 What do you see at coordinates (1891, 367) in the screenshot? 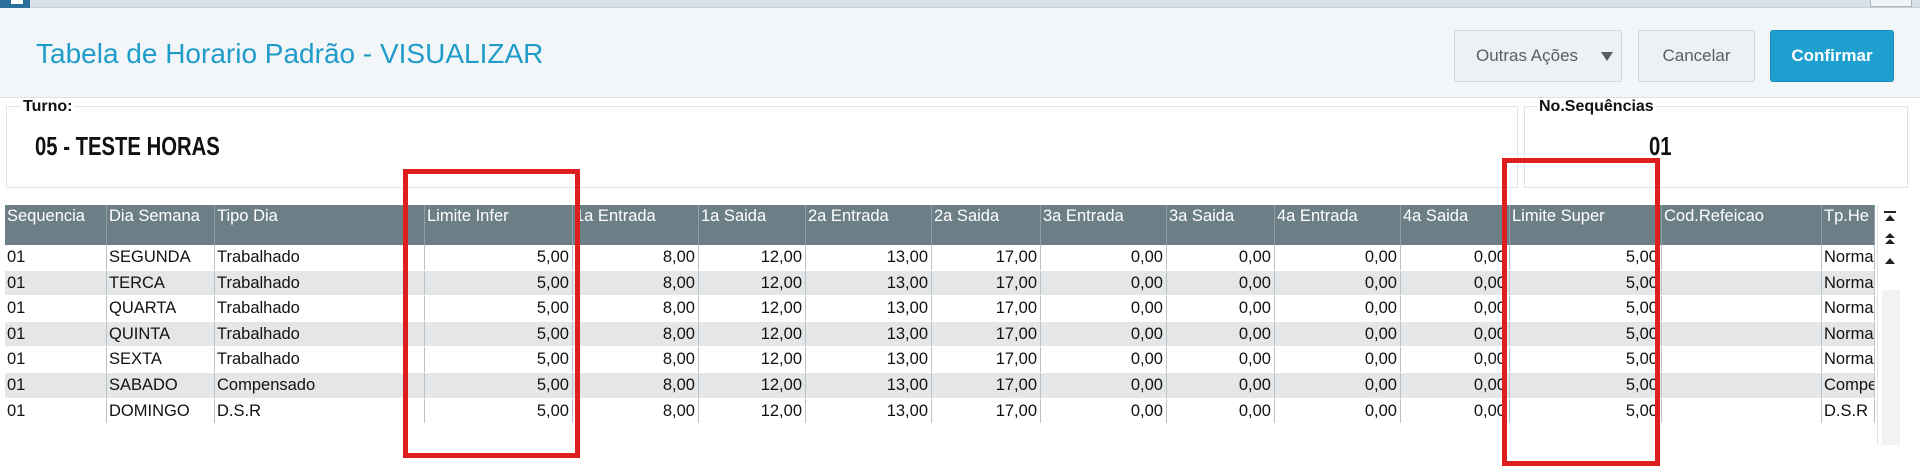
I see `scrollbar-track` at bounding box center [1891, 367].